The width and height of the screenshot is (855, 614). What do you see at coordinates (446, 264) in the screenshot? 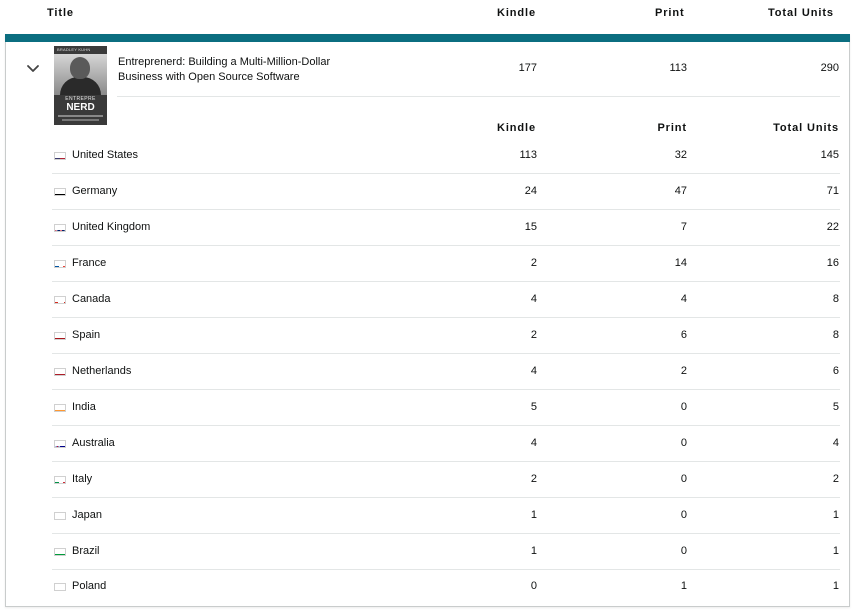
I see `country-row: France 2 14 16` at bounding box center [446, 264].